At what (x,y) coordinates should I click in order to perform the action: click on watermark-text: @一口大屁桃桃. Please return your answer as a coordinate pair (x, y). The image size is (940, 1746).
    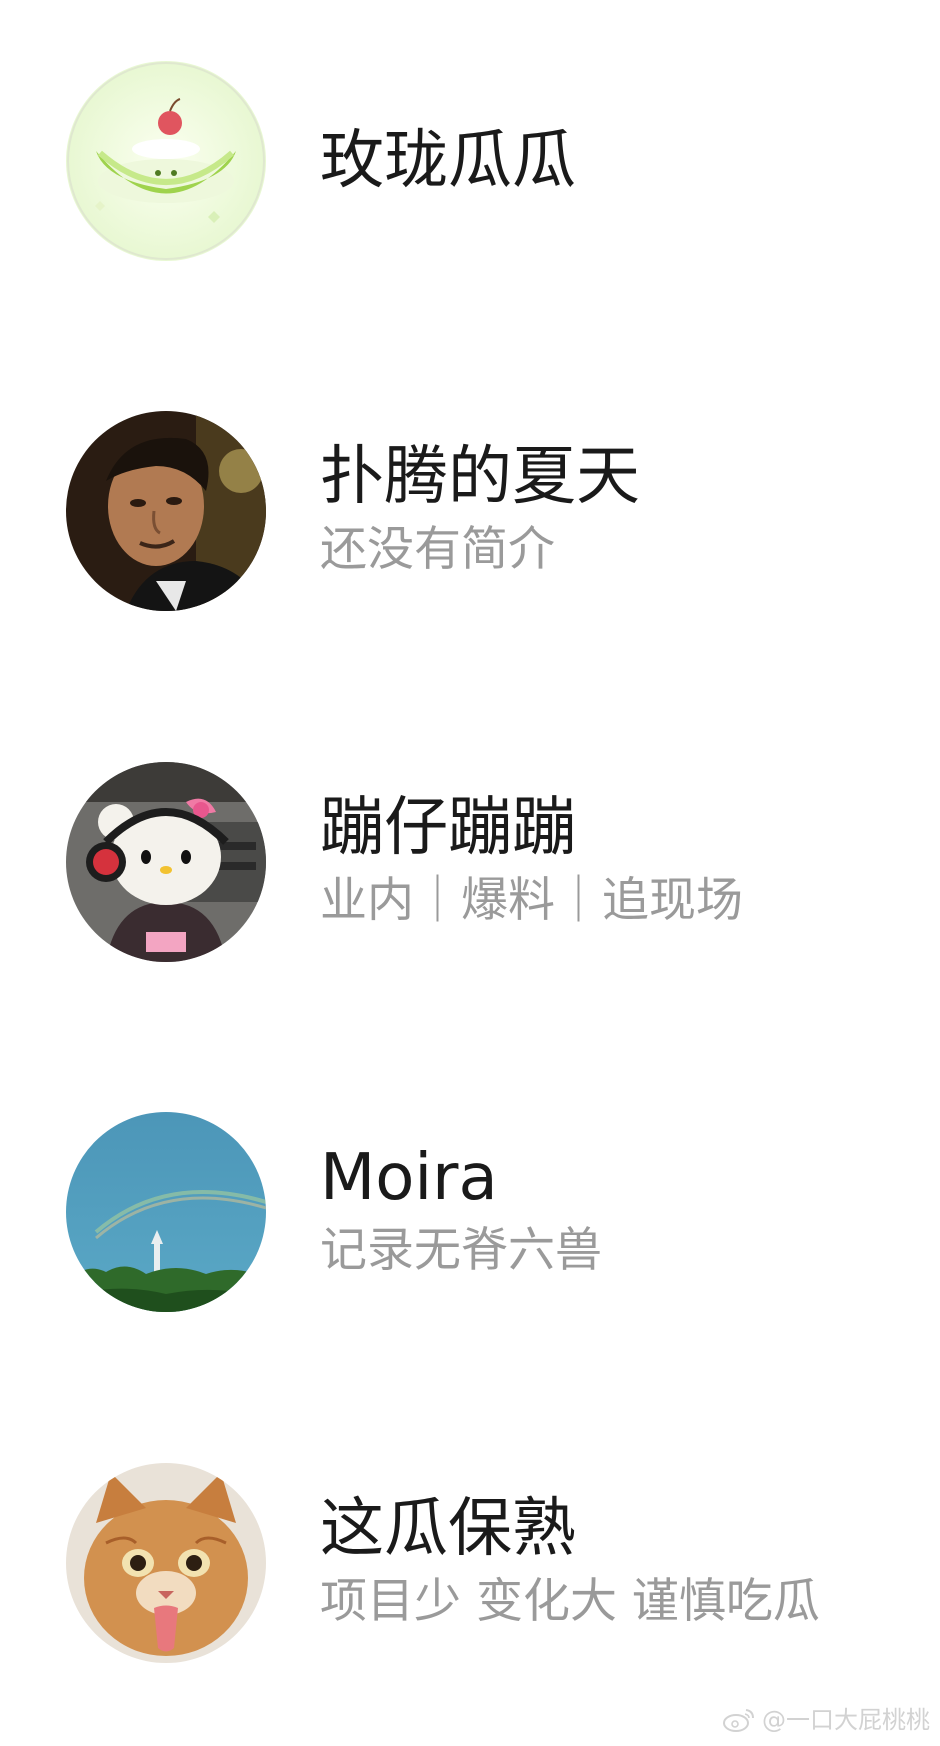
    Looking at the image, I should click on (846, 1720).